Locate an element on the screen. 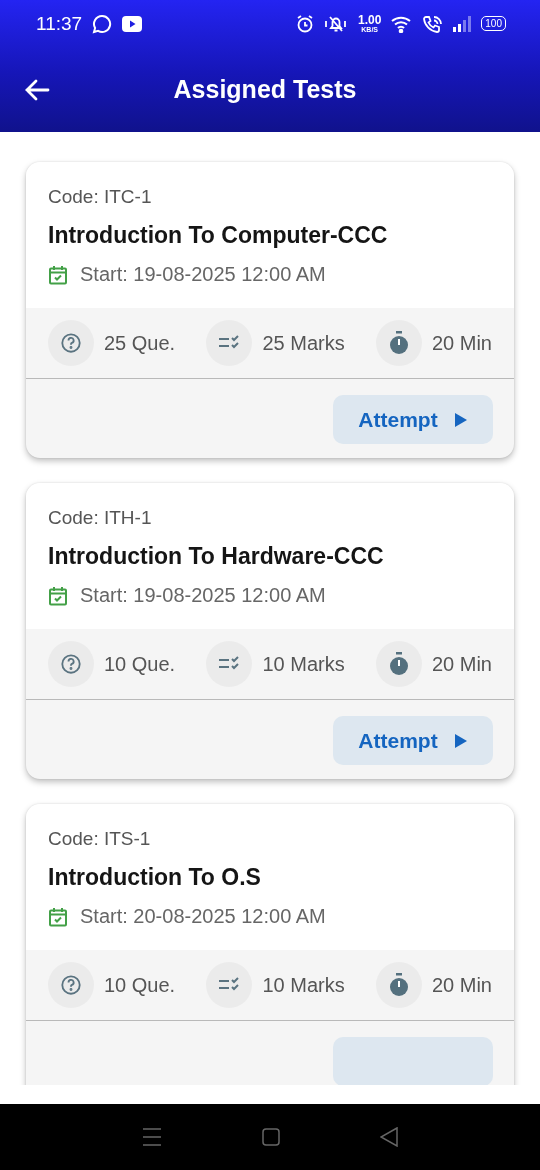 This screenshot has height=1170, width=540. home-icon is located at coordinates (271, 1137).